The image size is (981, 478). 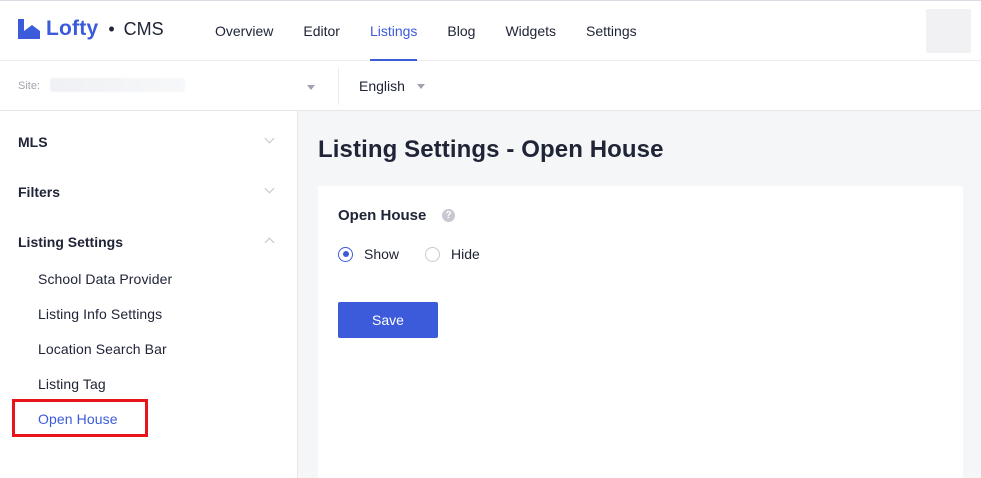 What do you see at coordinates (269, 242) in the screenshot?
I see `chevron-up-icon` at bounding box center [269, 242].